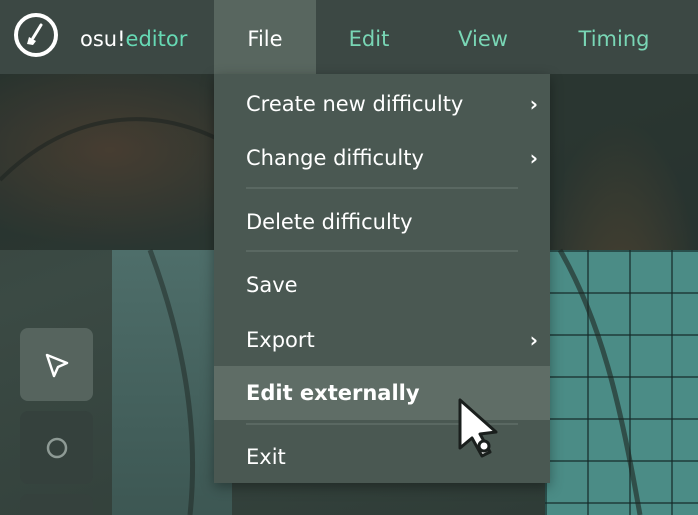 The height and width of the screenshot is (515, 698). I want to click on hit-circle-tool-button, so click(56, 447).